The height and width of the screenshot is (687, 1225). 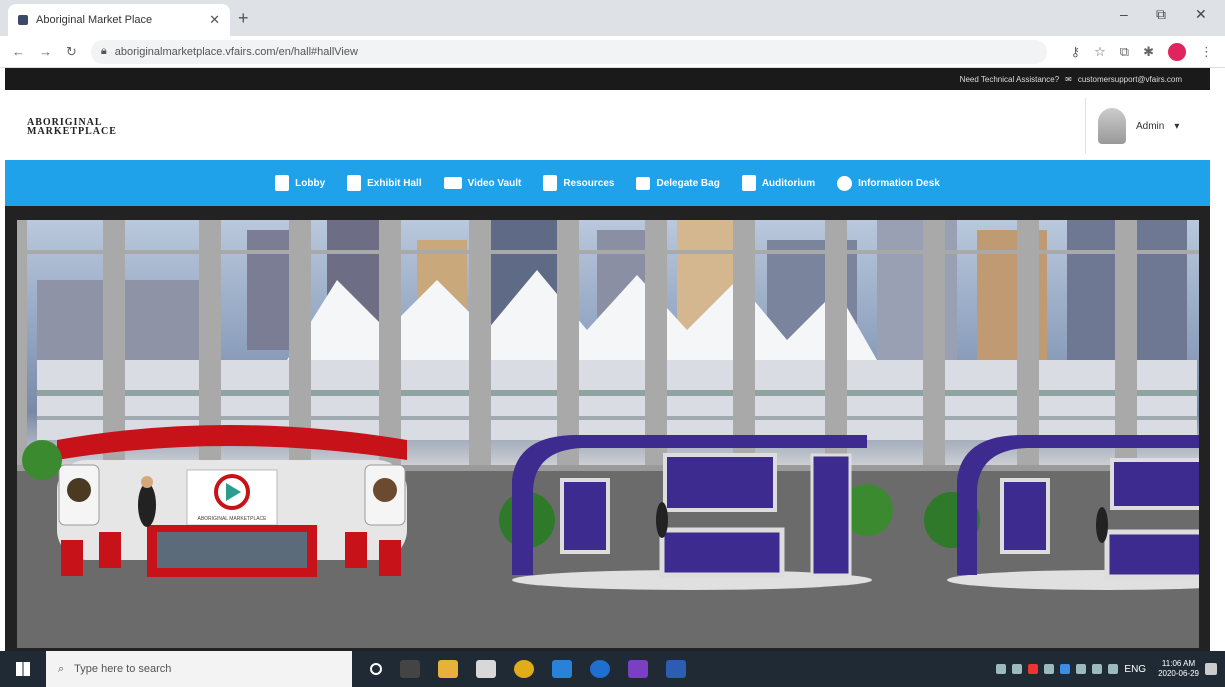 I want to click on resources-icon, so click(x=550, y=183).